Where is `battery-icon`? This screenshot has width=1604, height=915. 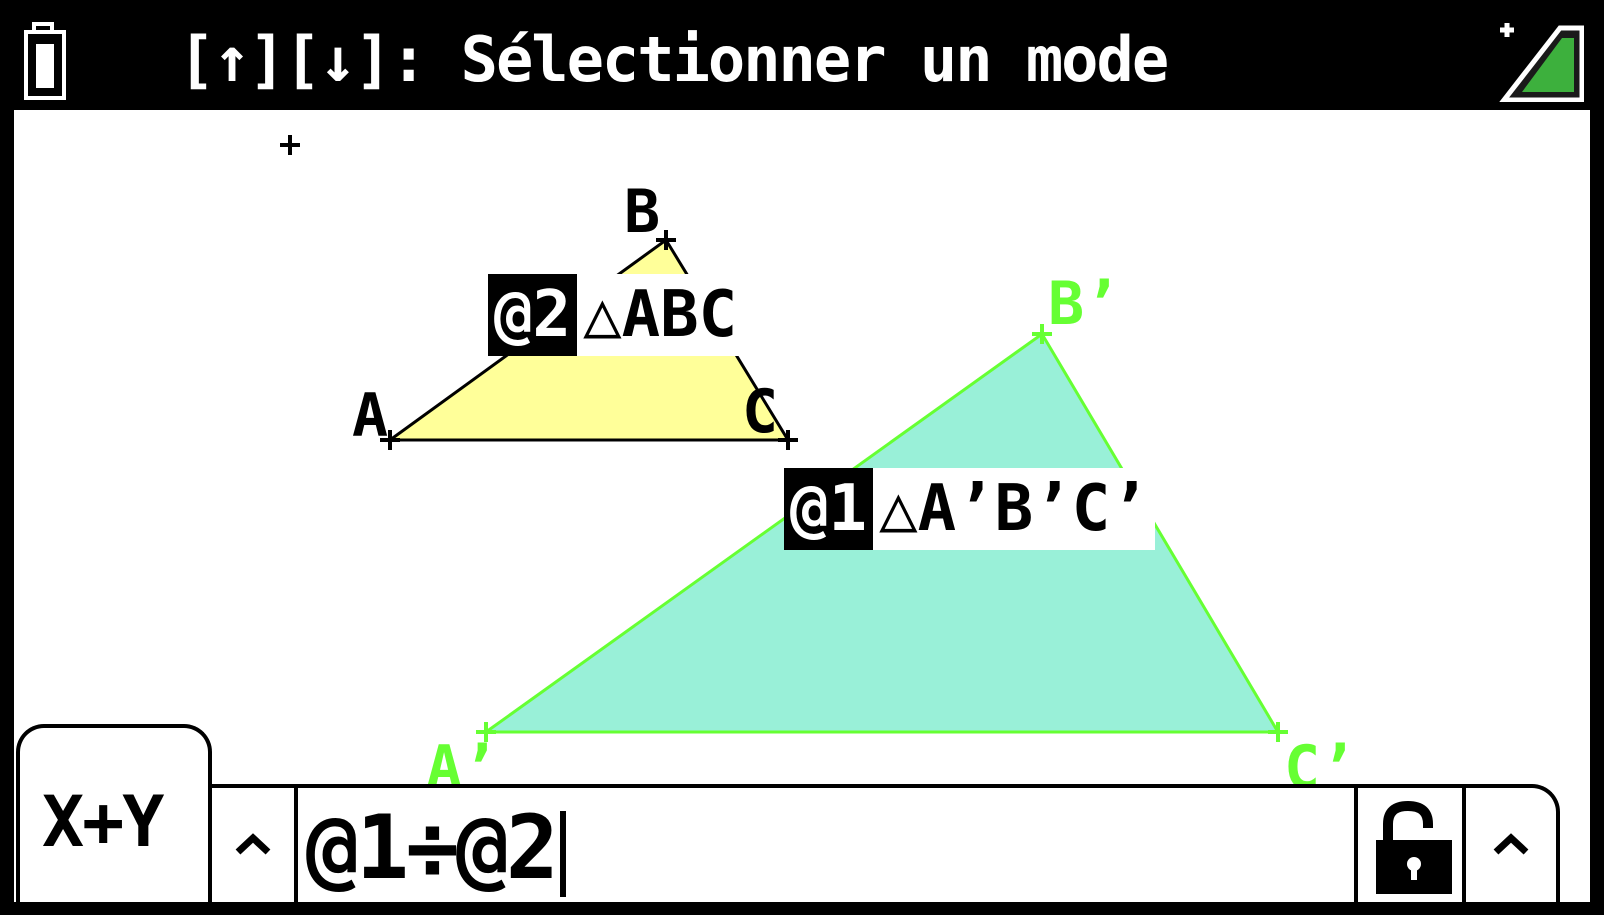 battery-icon is located at coordinates (45, 61).